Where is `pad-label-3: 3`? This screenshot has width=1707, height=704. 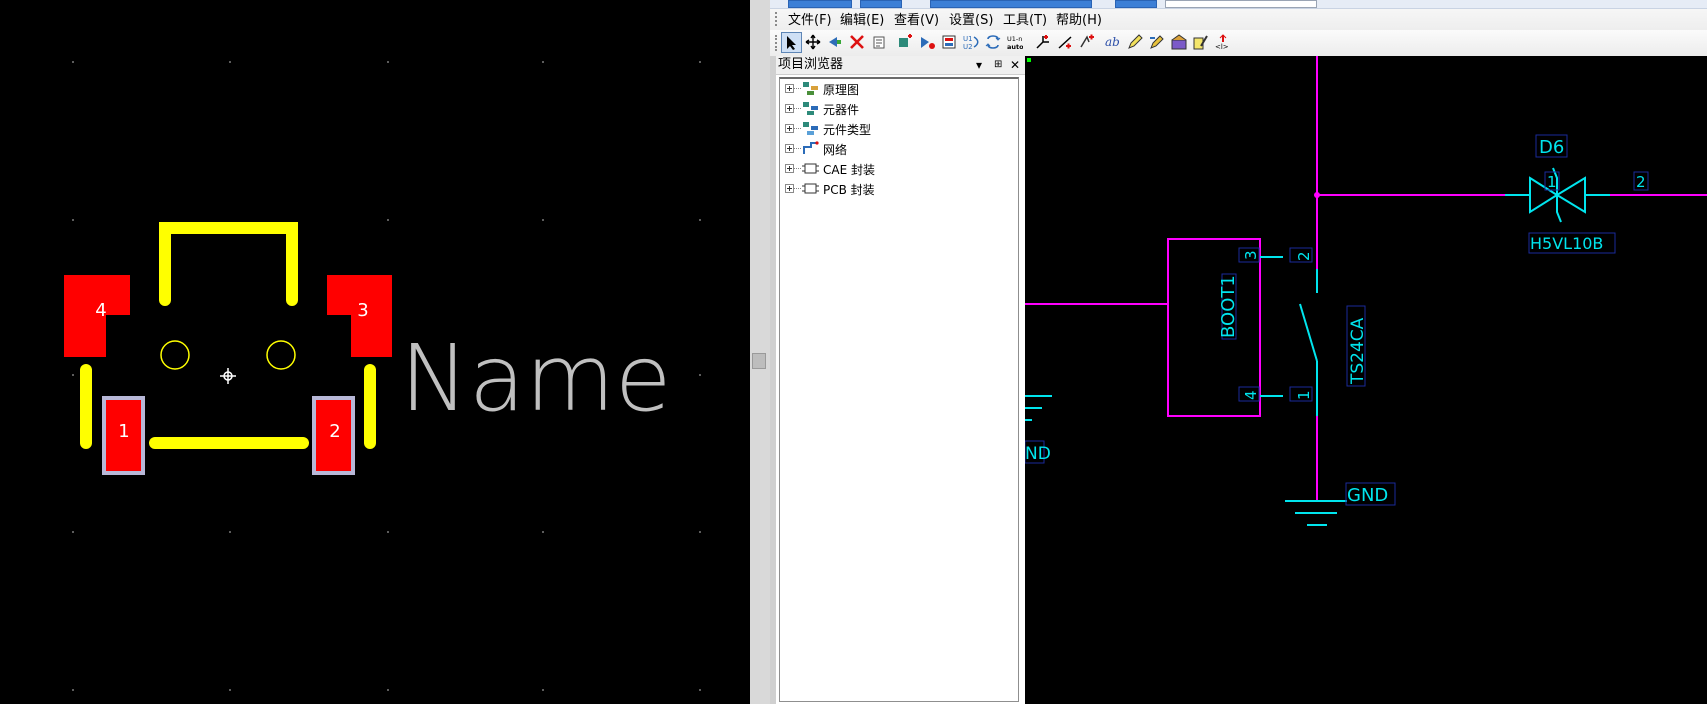 pad-label-3: 3 is located at coordinates (362, 310).